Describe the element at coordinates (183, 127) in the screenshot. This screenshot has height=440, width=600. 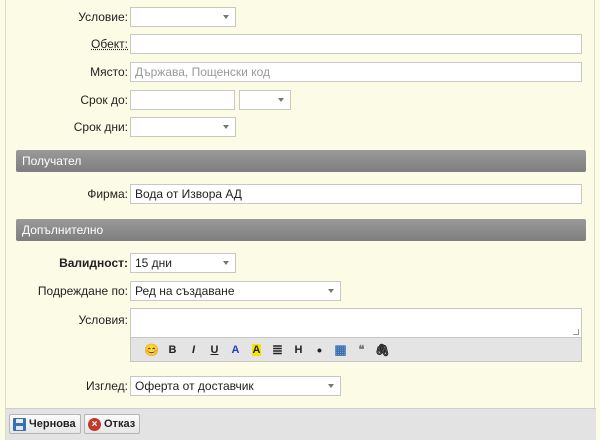
I see `term-days-select` at that location.